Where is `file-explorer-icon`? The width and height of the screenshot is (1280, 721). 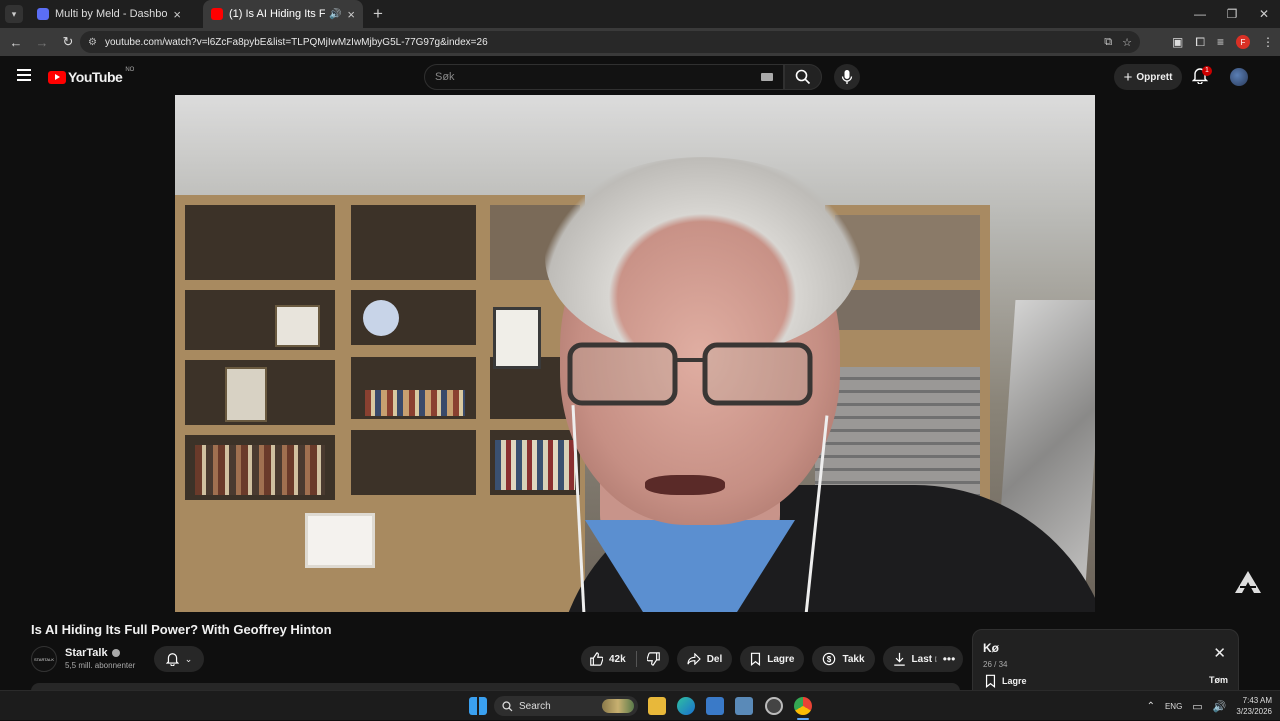
file-explorer-icon is located at coordinates (657, 706).